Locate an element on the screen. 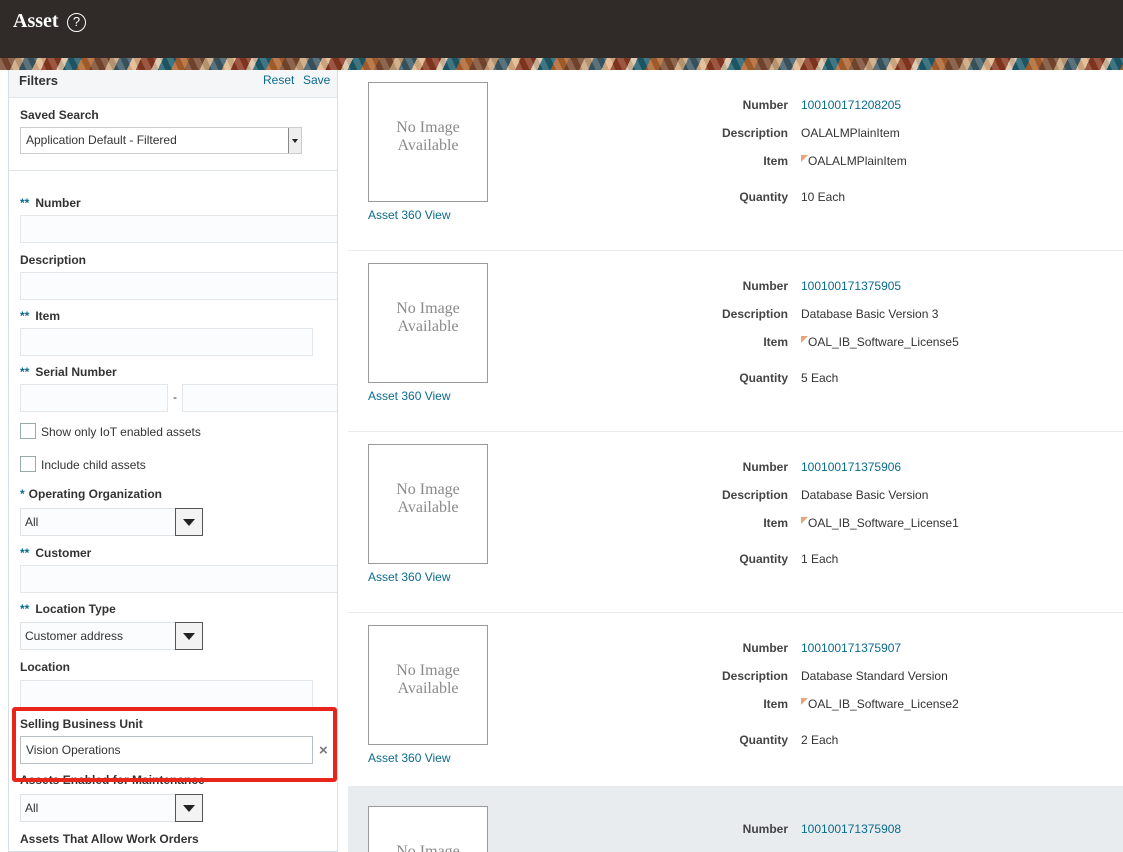  serial-number-label: ** Serial Number is located at coordinates (68, 372).